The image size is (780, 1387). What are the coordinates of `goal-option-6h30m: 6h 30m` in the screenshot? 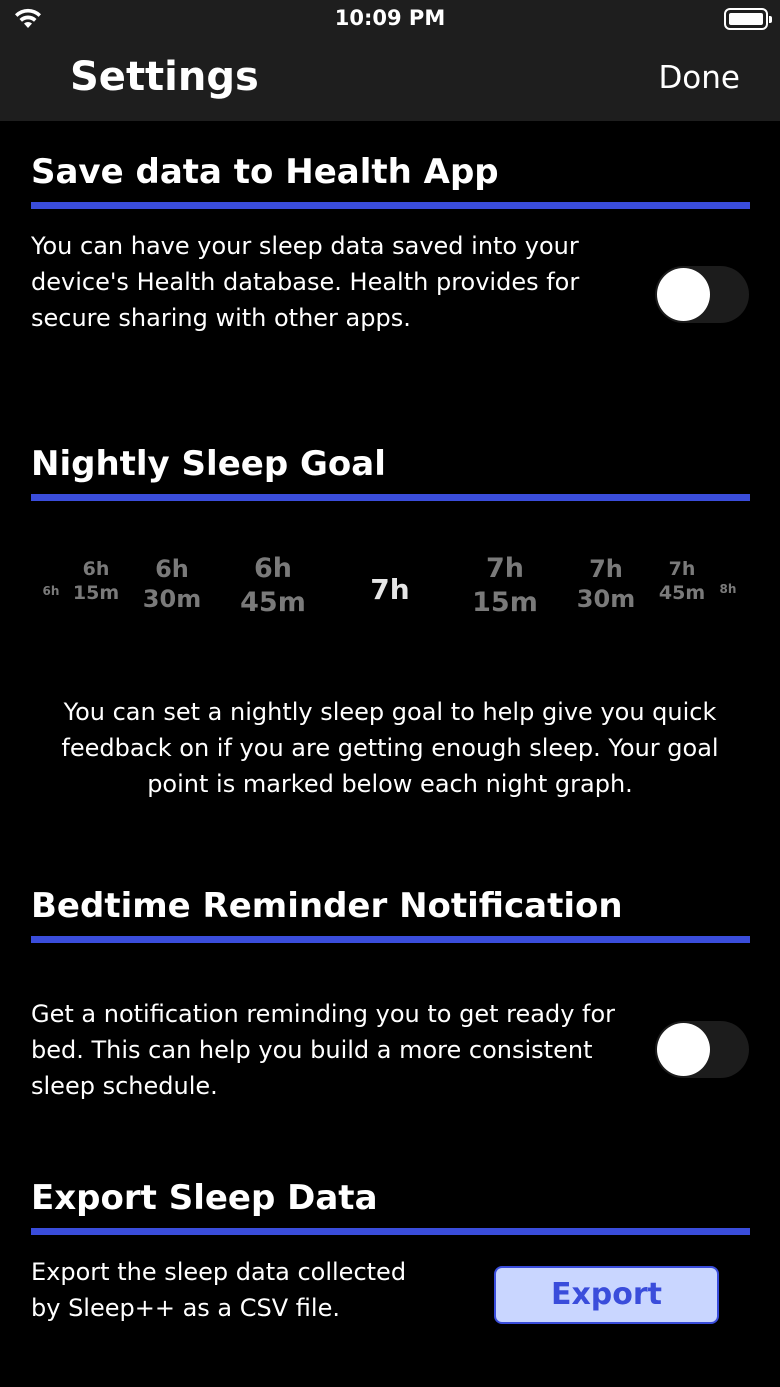 It's located at (172, 584).